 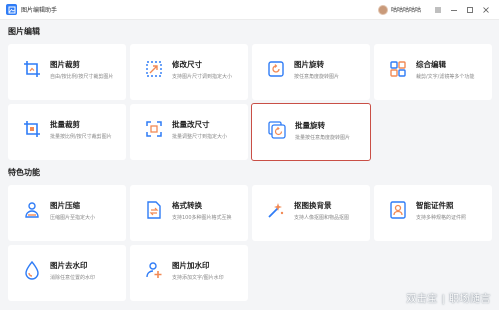 I want to click on username: 咕咕咕咕咕, so click(x=406, y=9).